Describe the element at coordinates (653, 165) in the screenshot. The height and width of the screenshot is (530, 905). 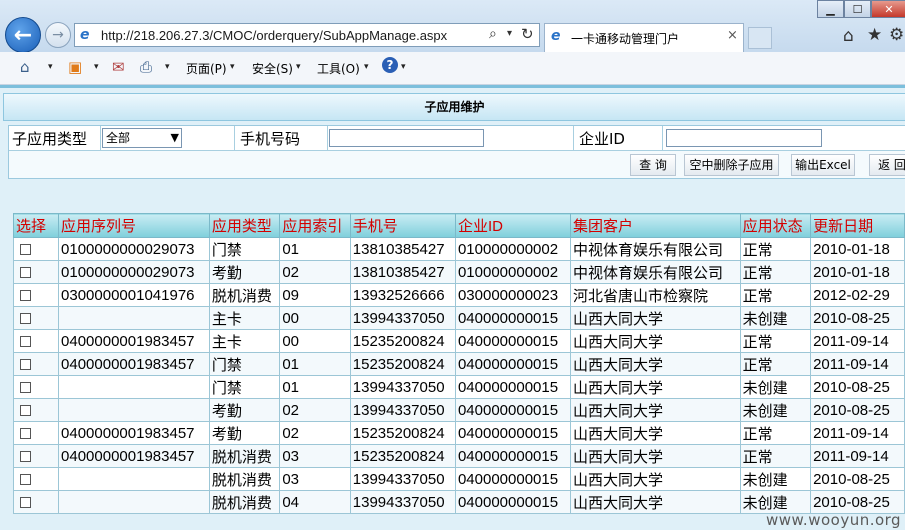
I see `query-button: 查 询` at that location.